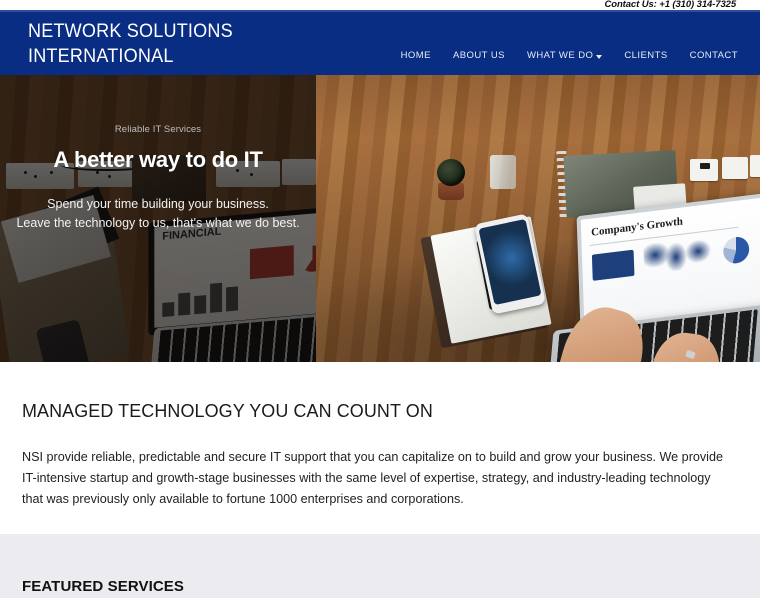 This screenshot has height=600, width=760. What do you see at coordinates (158, 129) in the screenshot?
I see `hero-eyebrow: Reliable IT Services` at bounding box center [158, 129].